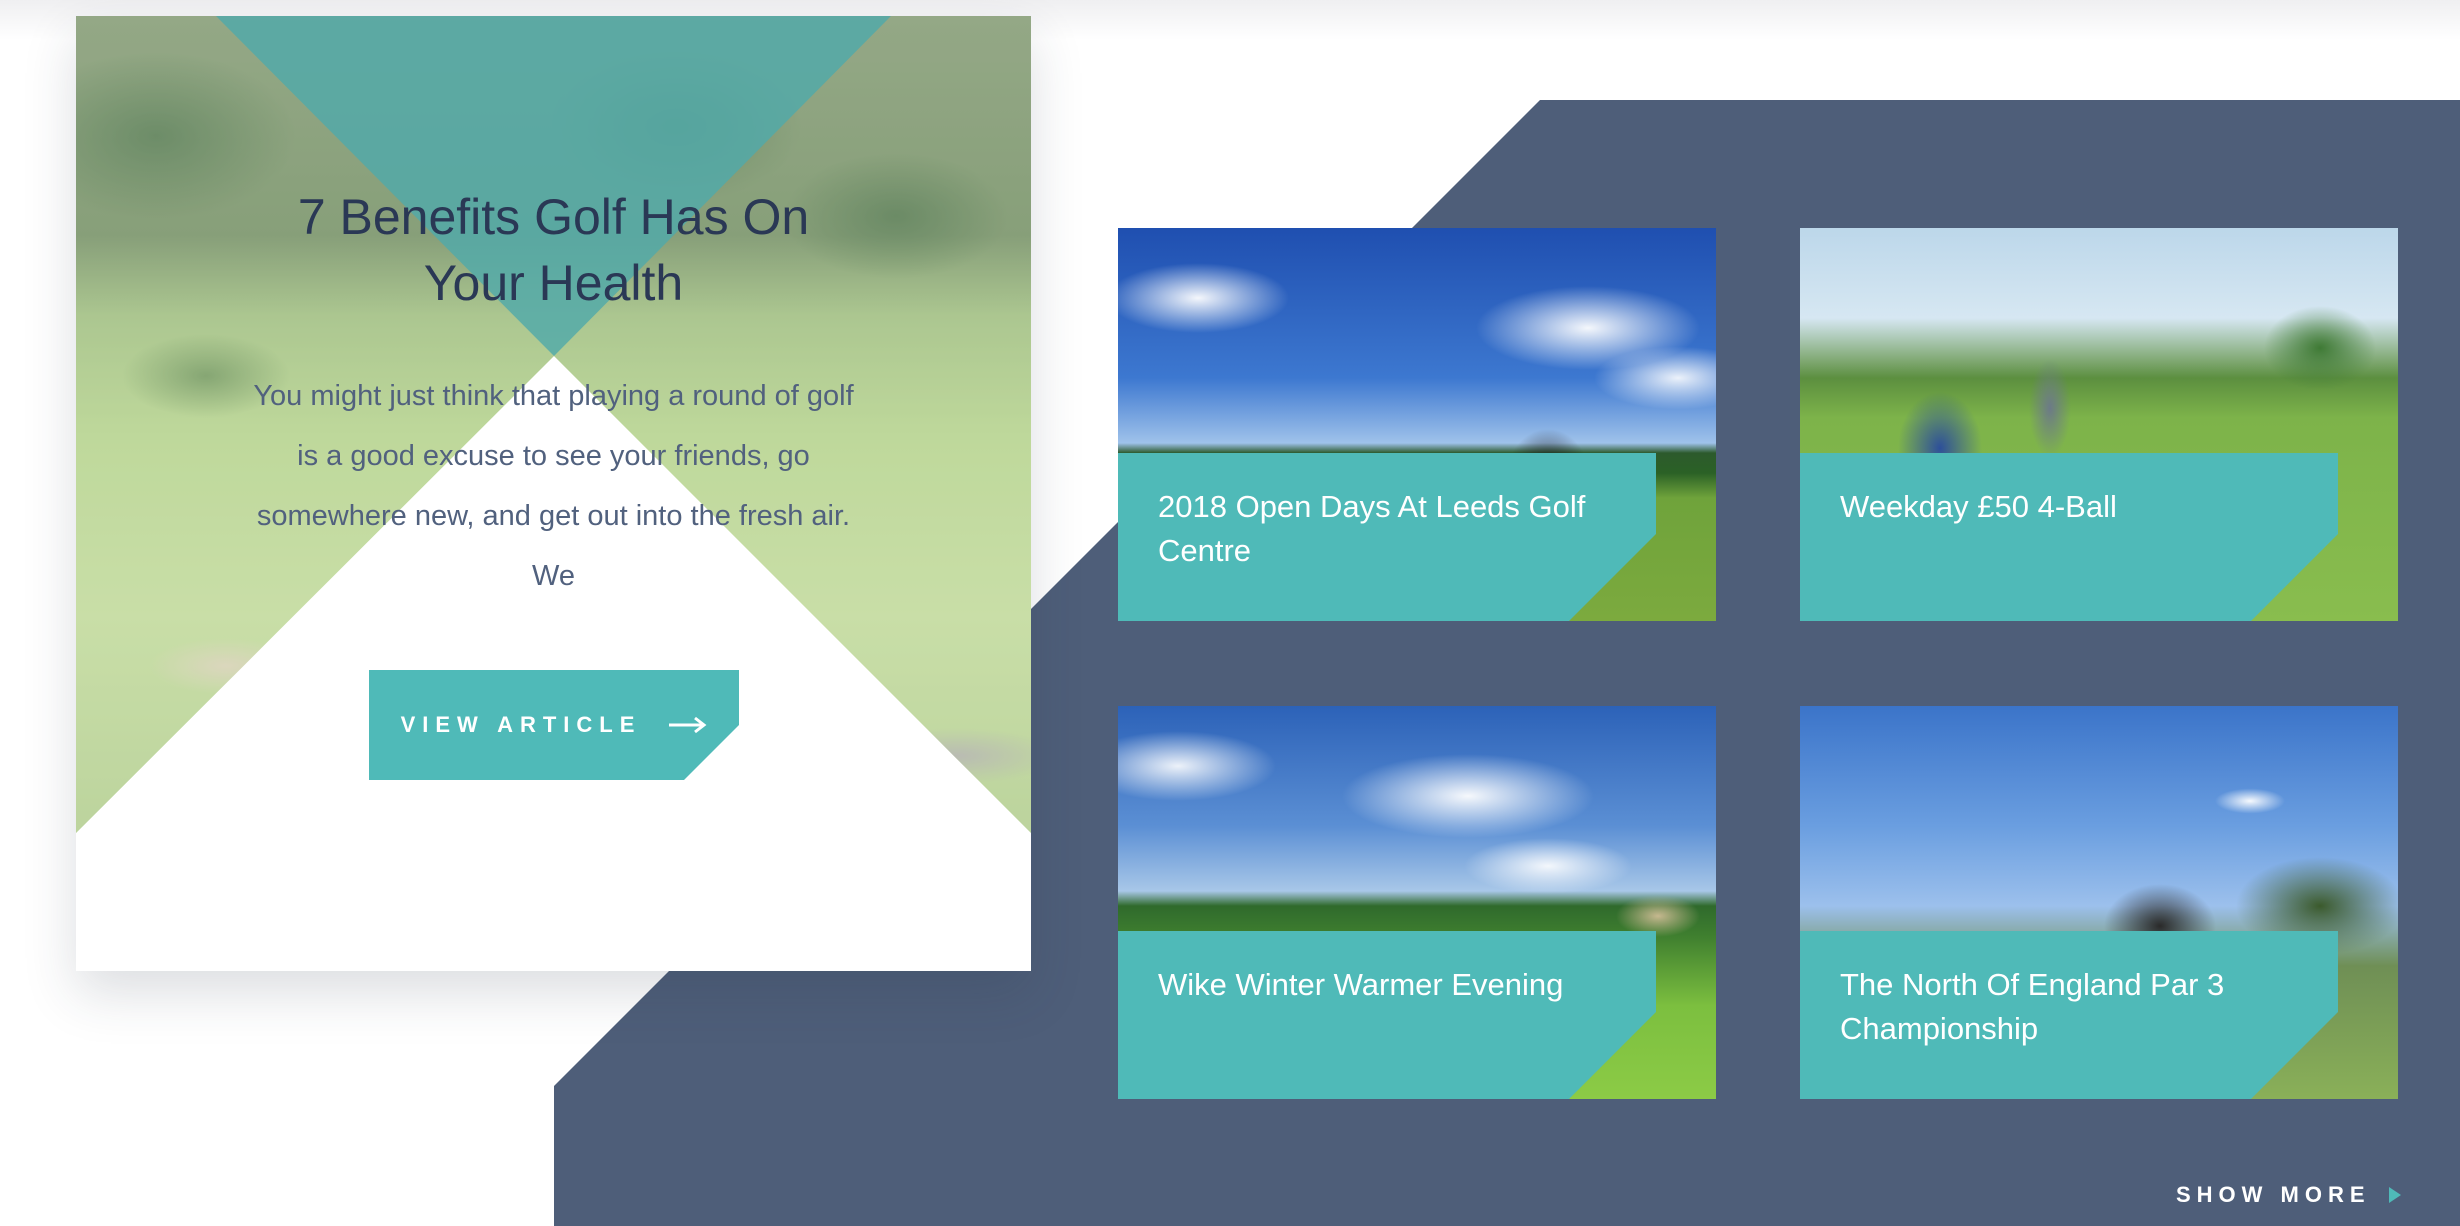 This screenshot has height=1226, width=2460. What do you see at coordinates (1417, 902) in the screenshot?
I see `article-card-winter-warmer: Wike Winter Warmer Evening` at bounding box center [1417, 902].